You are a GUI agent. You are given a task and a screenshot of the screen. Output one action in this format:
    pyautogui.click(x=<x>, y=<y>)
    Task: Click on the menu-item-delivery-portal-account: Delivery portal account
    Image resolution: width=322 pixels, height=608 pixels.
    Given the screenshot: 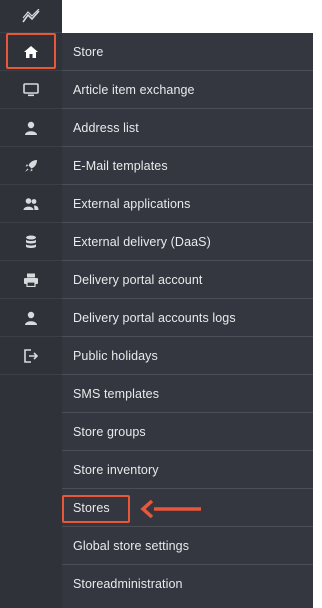 What is the action you would take?
    pyautogui.click(x=187, y=280)
    